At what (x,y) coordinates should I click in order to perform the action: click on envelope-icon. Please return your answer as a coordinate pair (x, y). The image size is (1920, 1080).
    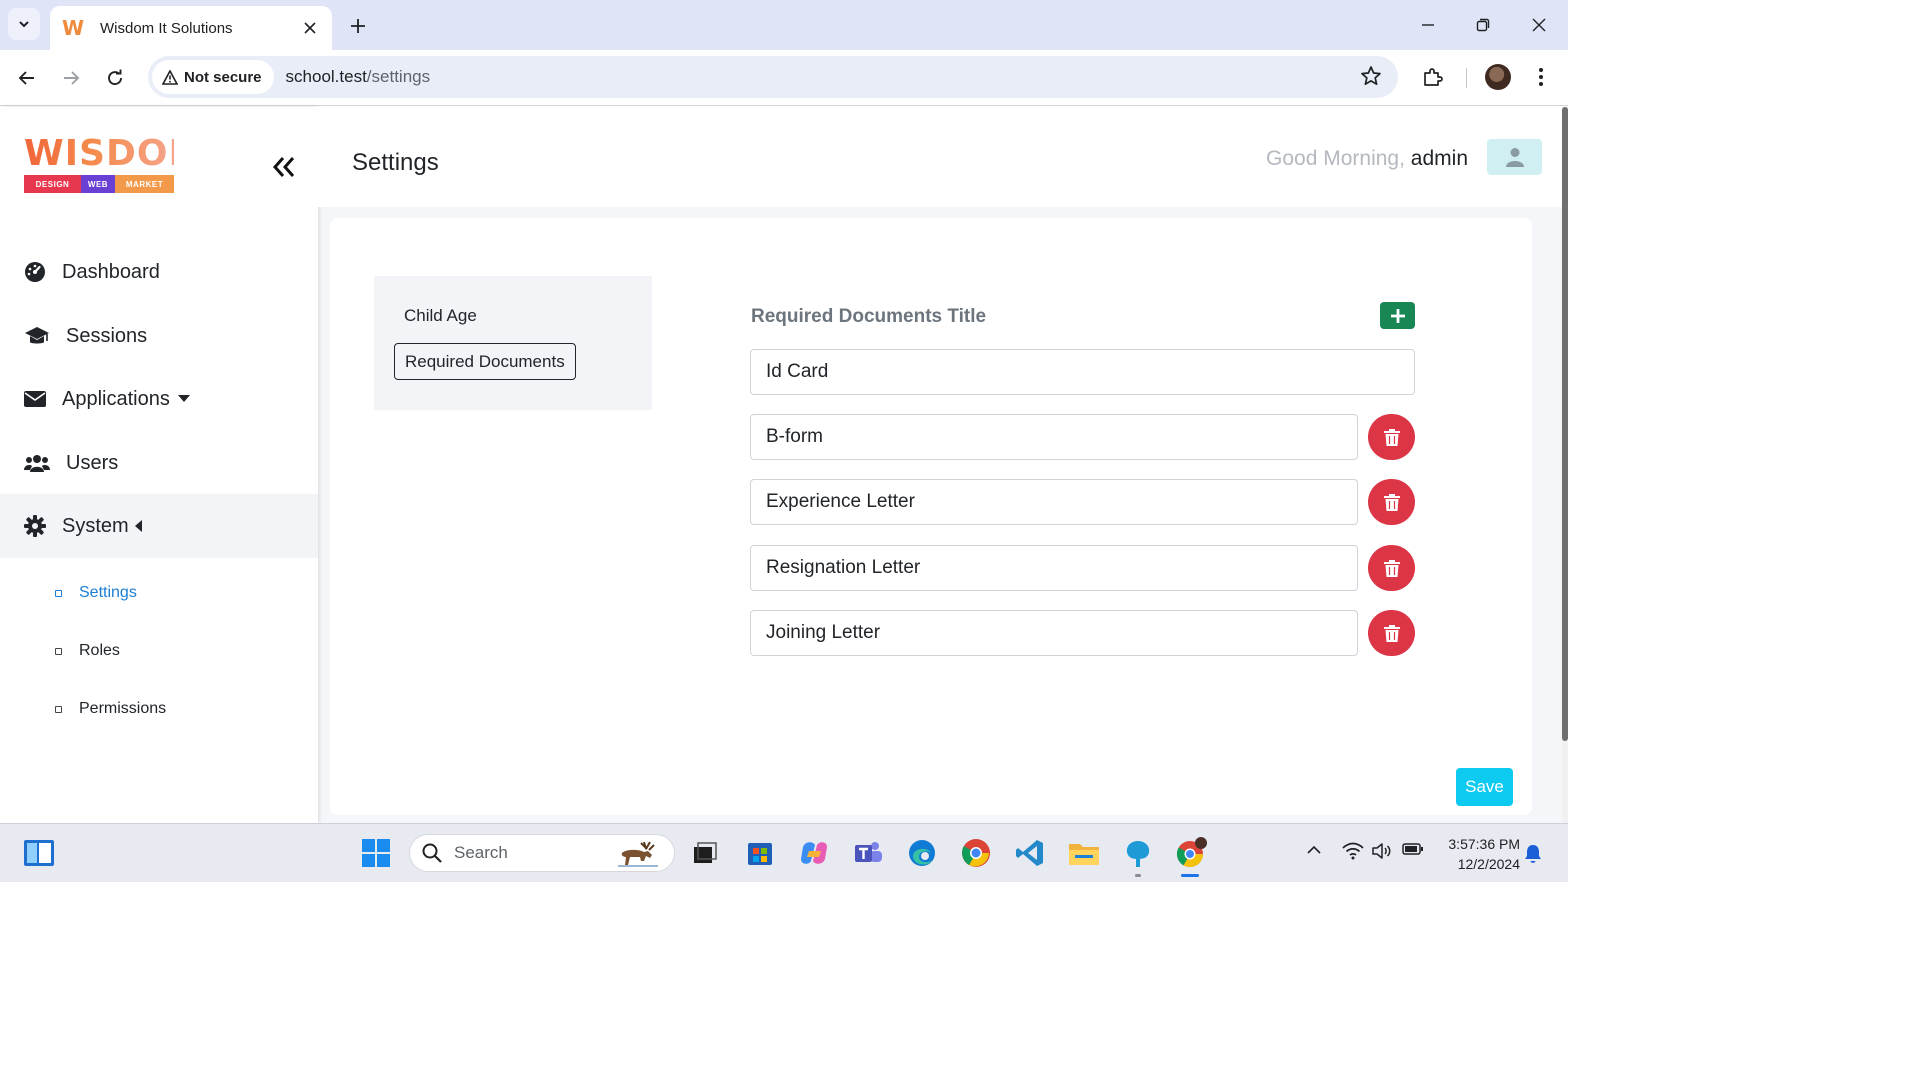
    Looking at the image, I should click on (38, 399).